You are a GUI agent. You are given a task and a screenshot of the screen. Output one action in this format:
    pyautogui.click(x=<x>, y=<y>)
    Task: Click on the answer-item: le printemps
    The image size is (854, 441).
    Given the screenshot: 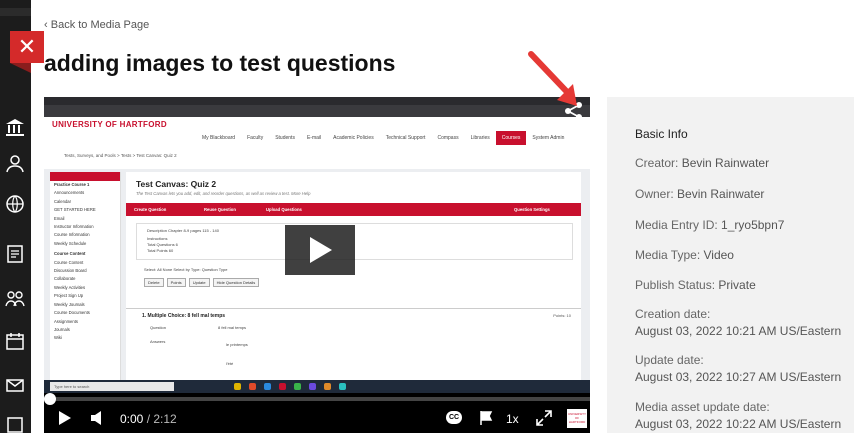 What is the action you would take?
    pyautogui.click(x=237, y=344)
    